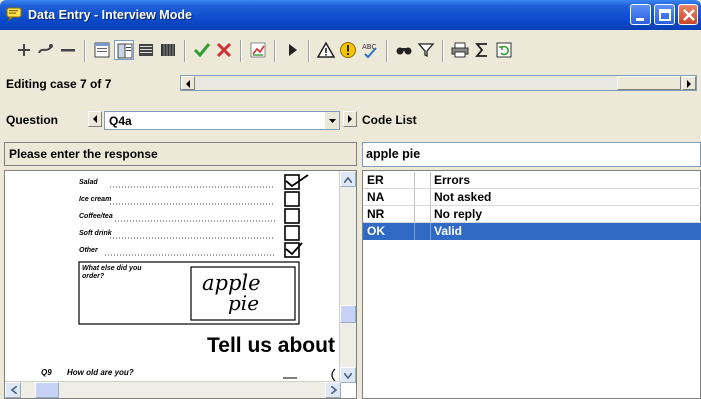 This screenshot has width=701, height=399. What do you see at coordinates (393, 154) in the screenshot?
I see `response-input-value: apple pie` at bounding box center [393, 154].